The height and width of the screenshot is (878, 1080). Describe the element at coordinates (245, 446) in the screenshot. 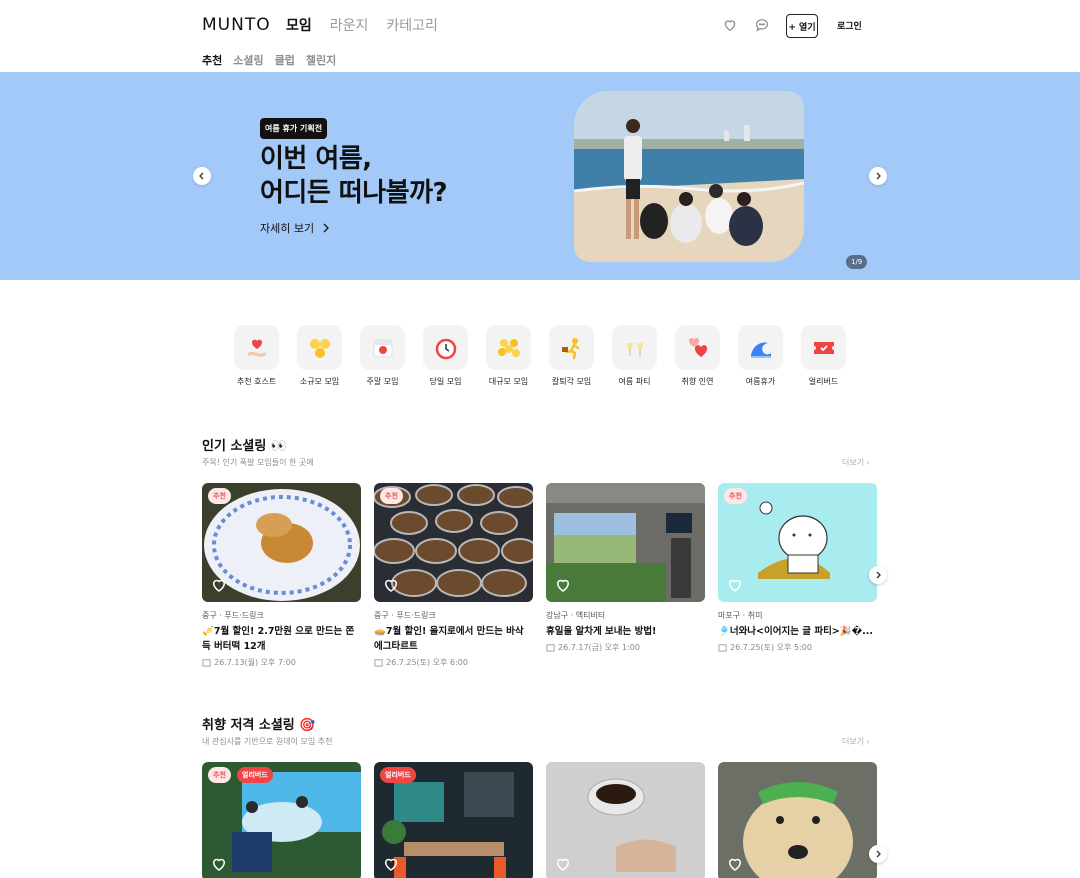

I see `section-title: 인기 소셜링 👀` at that location.